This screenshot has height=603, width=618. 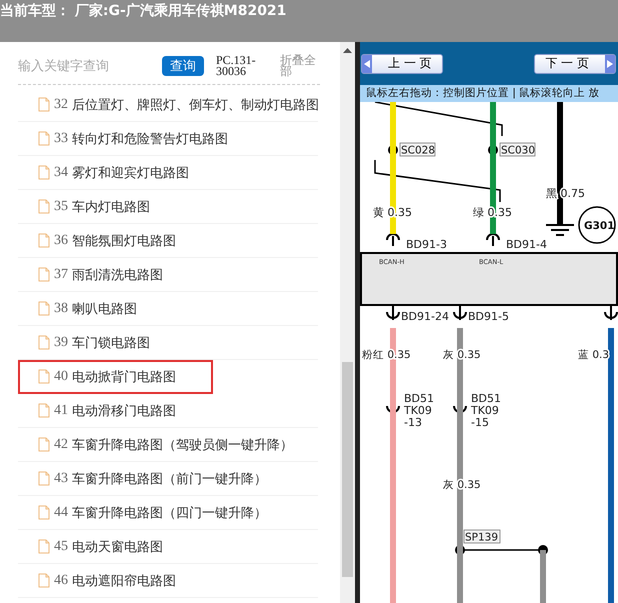 I want to click on diagram-list-item: 33 转向灯和危险警告灯电路图, so click(x=168, y=139).